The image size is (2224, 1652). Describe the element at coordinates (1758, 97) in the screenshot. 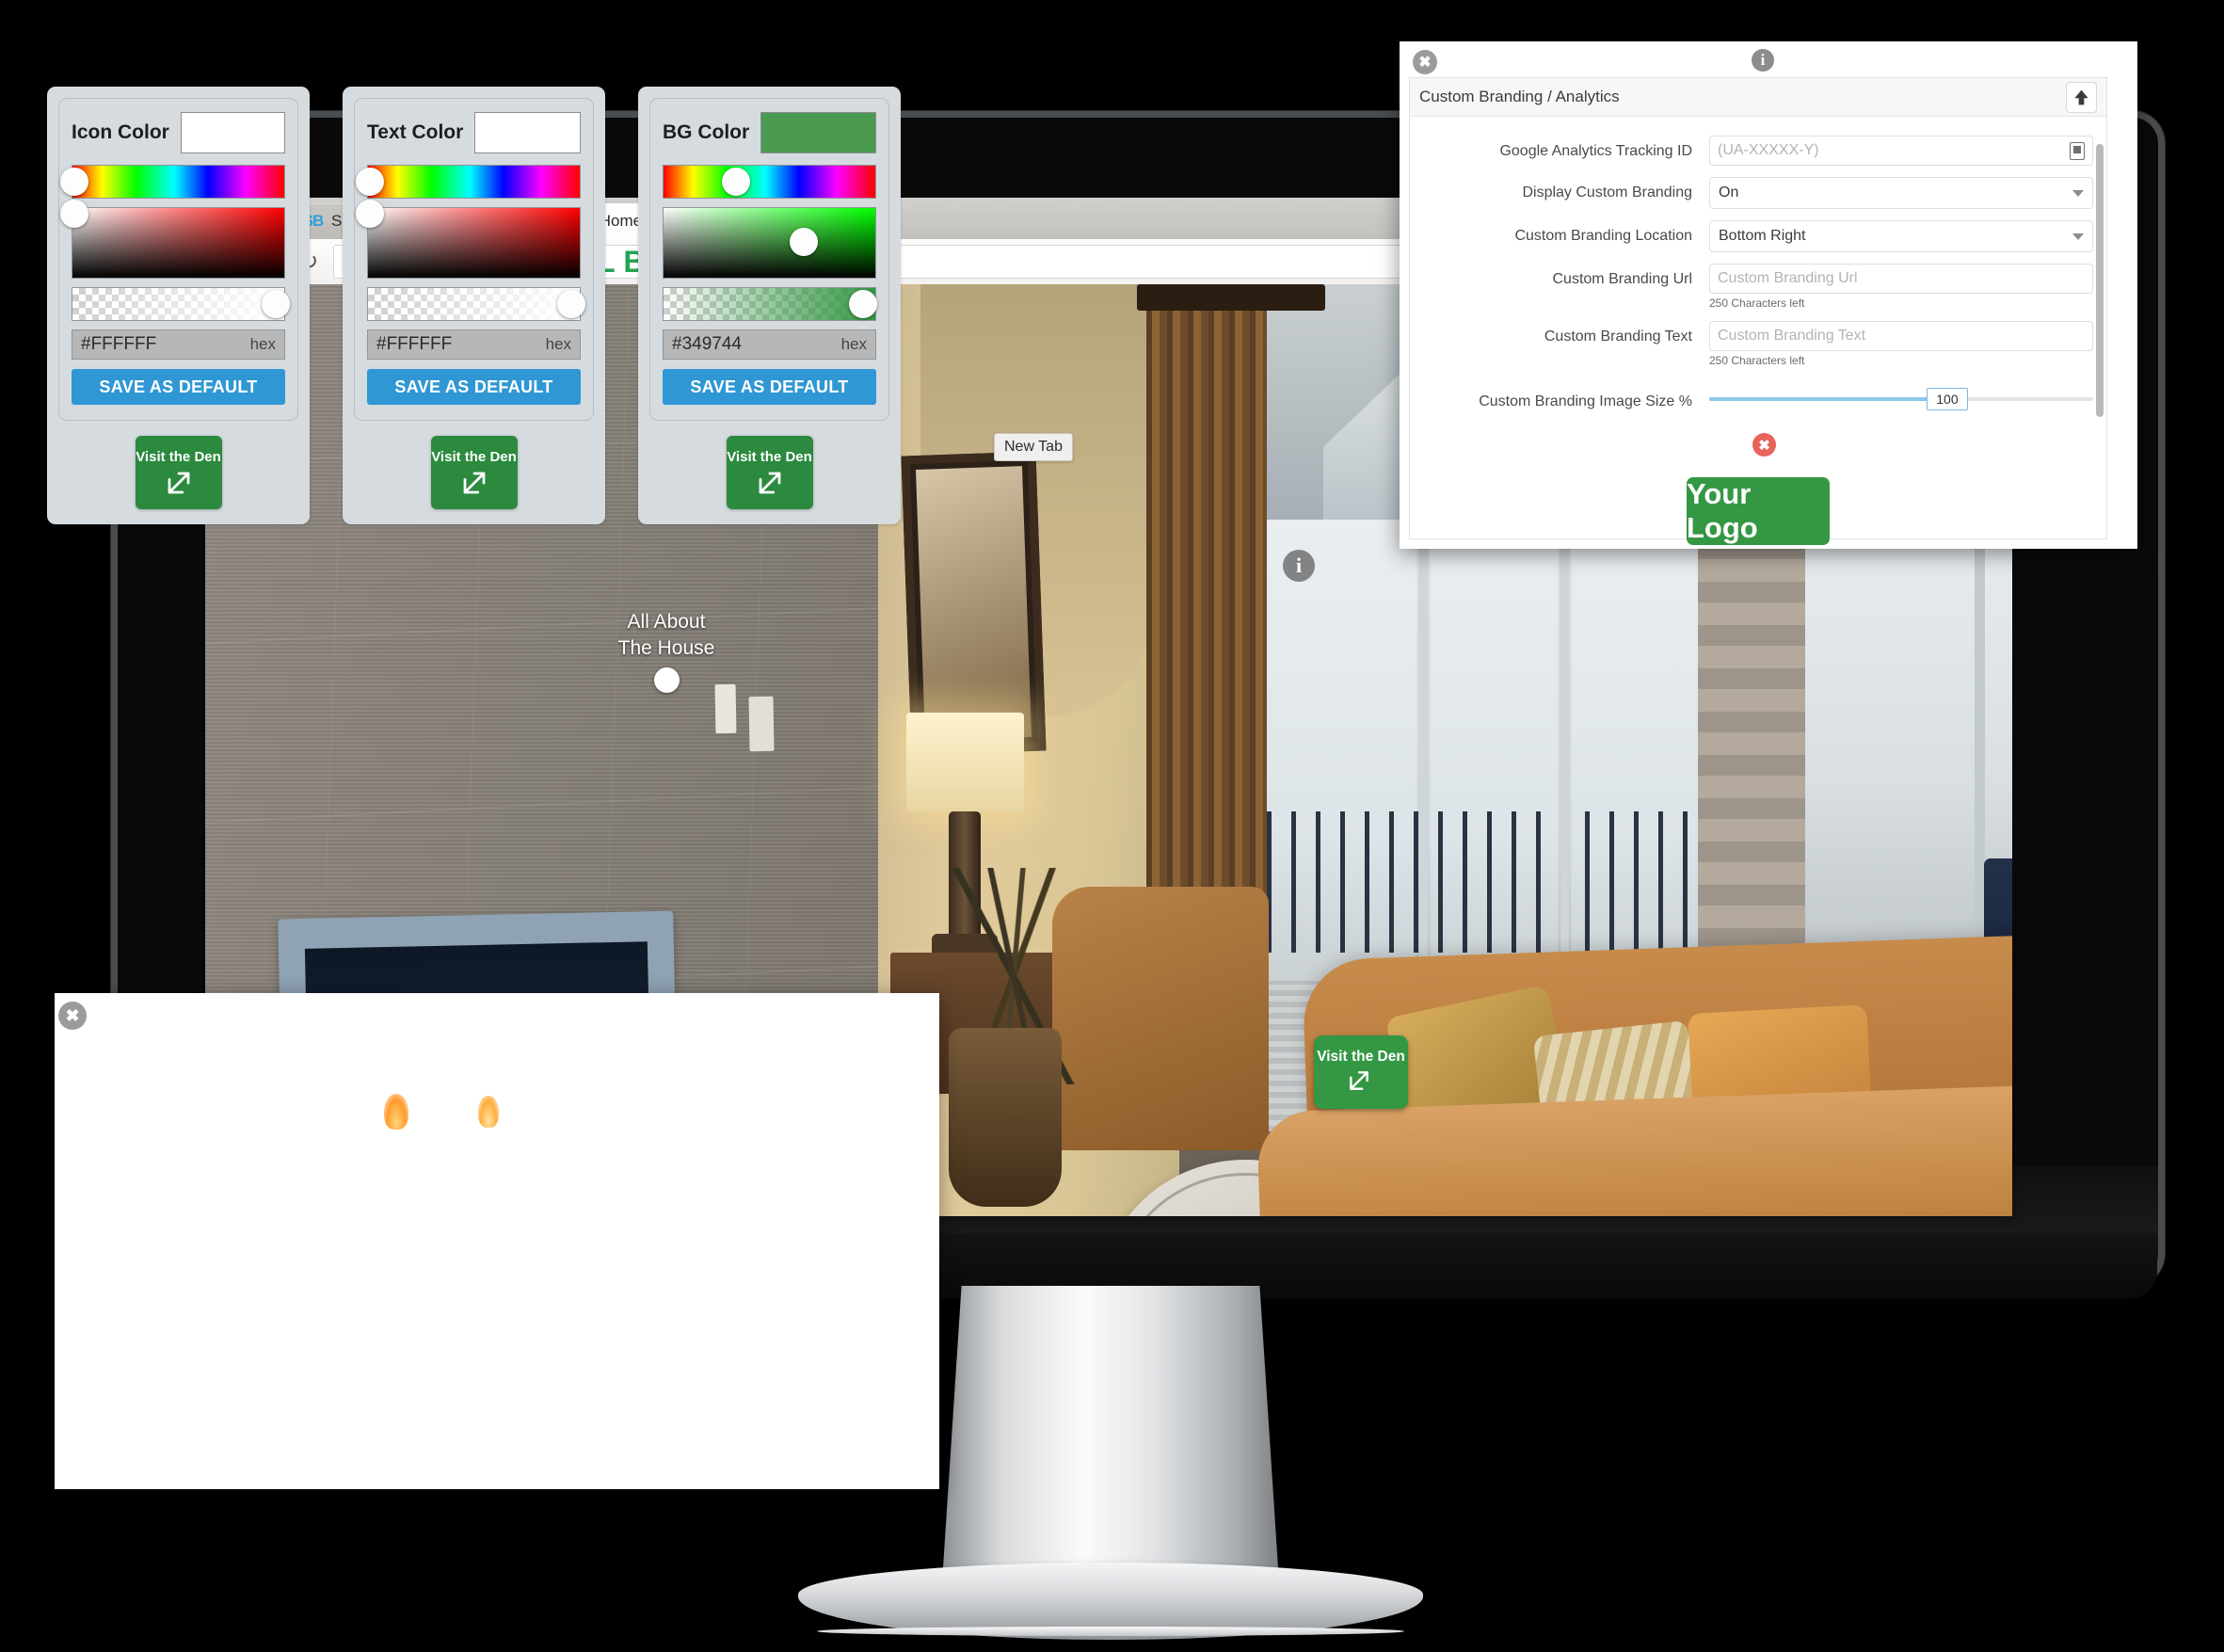

I see `dialog-header: Custom Branding / Analytics` at that location.